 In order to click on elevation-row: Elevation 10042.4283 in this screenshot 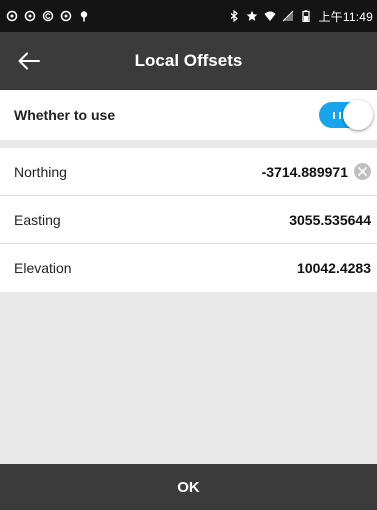, I will do `click(188, 268)`.